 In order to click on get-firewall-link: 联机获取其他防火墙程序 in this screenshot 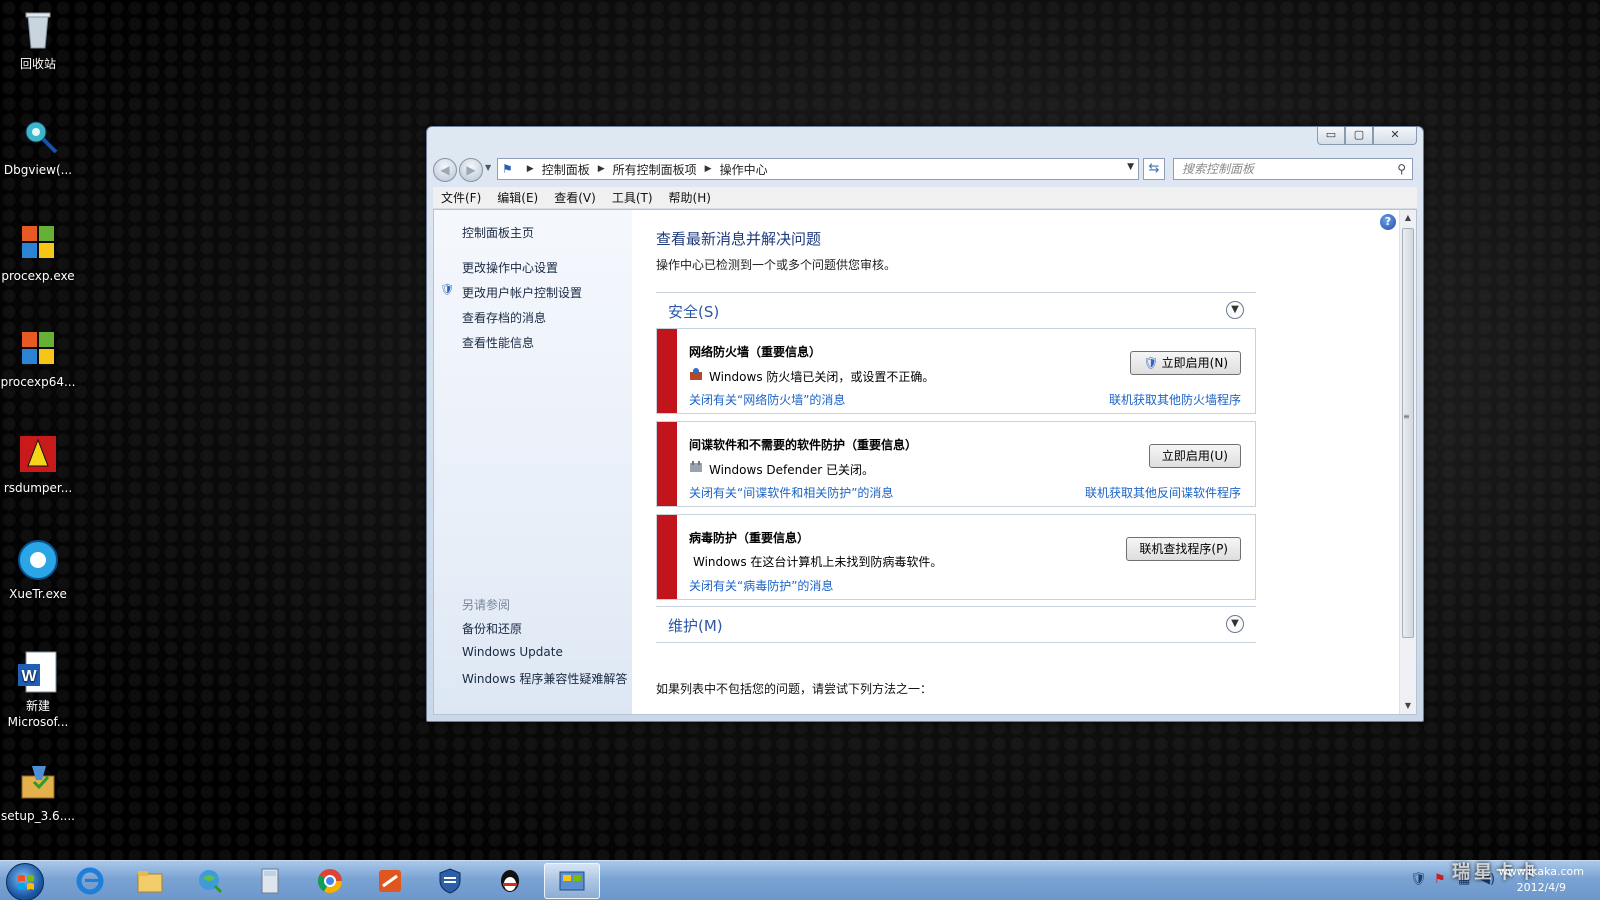, I will do `click(1175, 399)`.